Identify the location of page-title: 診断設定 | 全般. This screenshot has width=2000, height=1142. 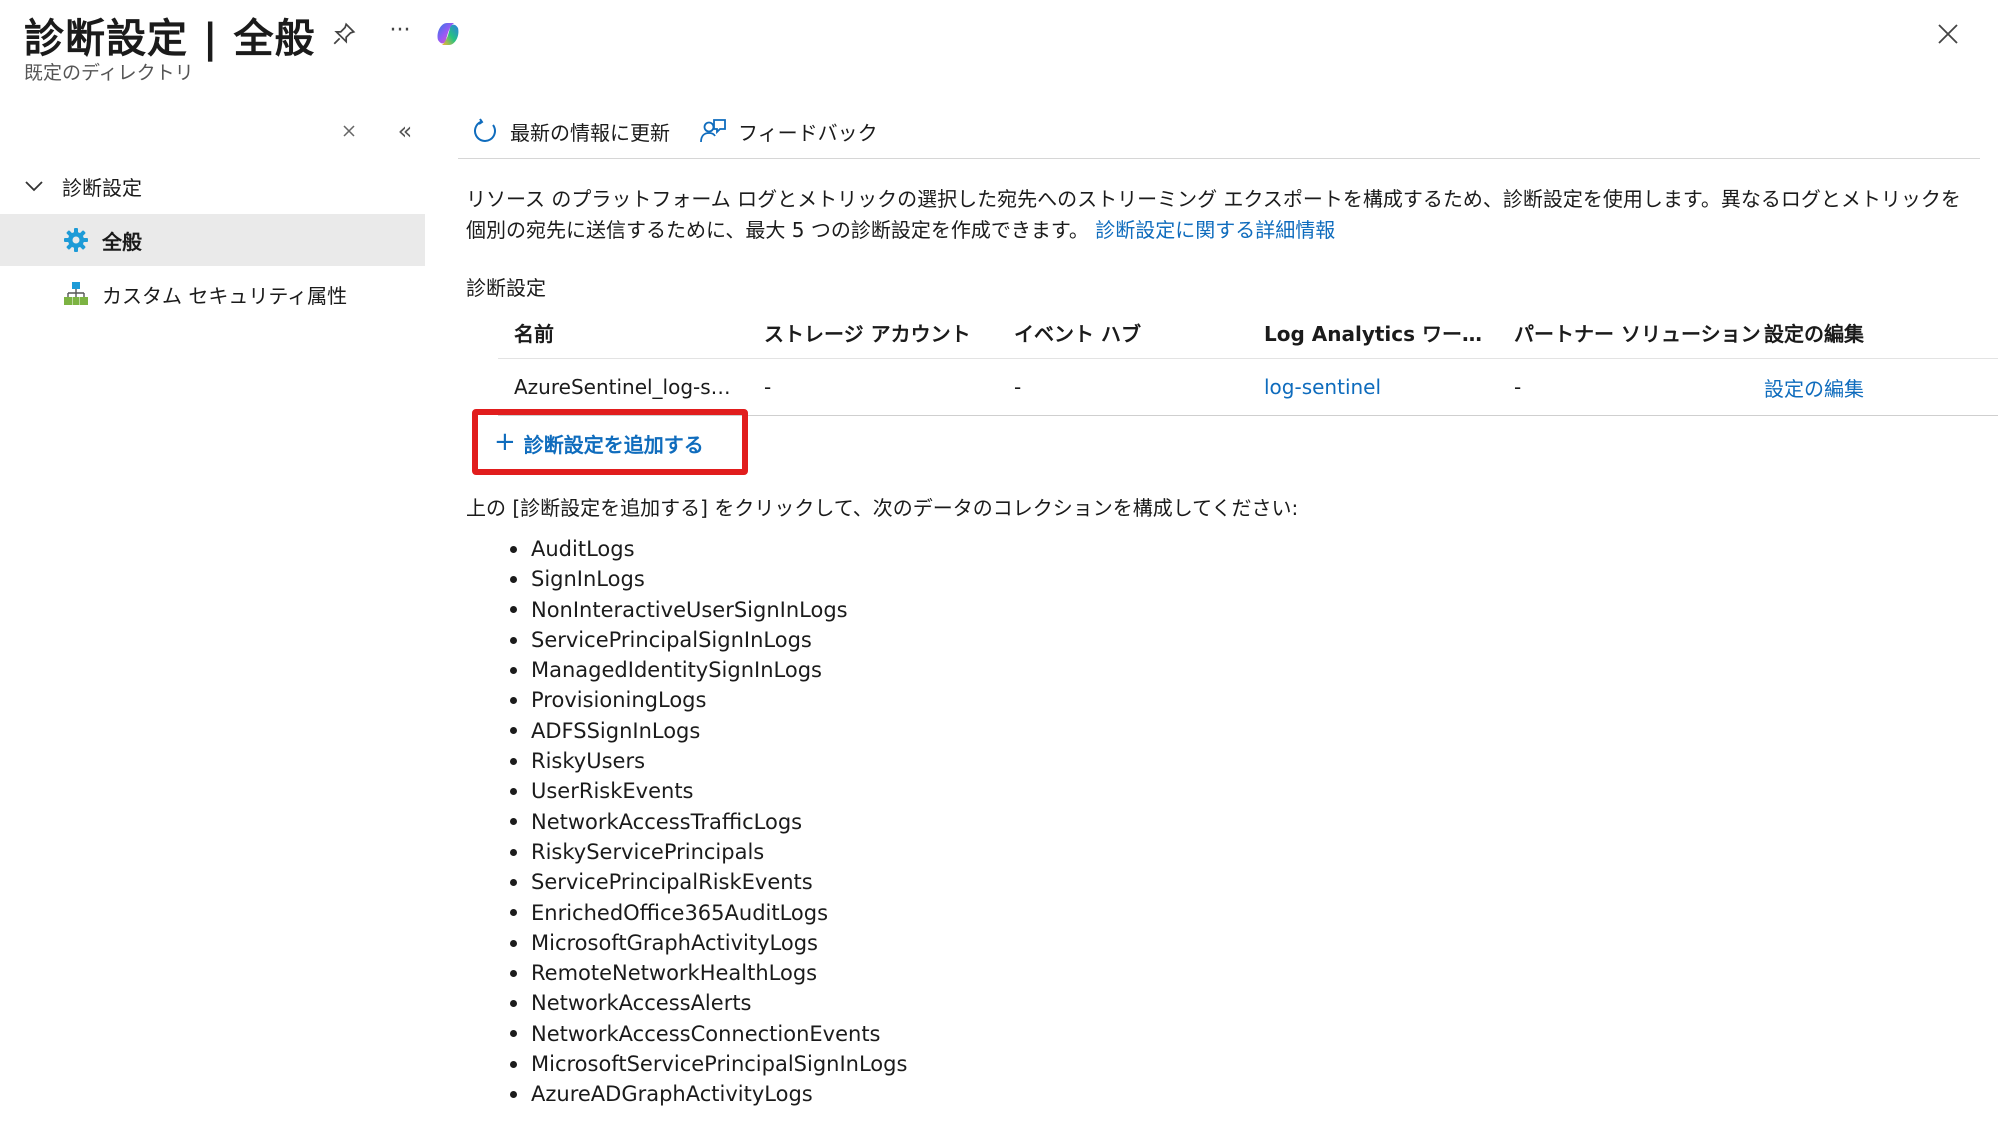
(170, 39).